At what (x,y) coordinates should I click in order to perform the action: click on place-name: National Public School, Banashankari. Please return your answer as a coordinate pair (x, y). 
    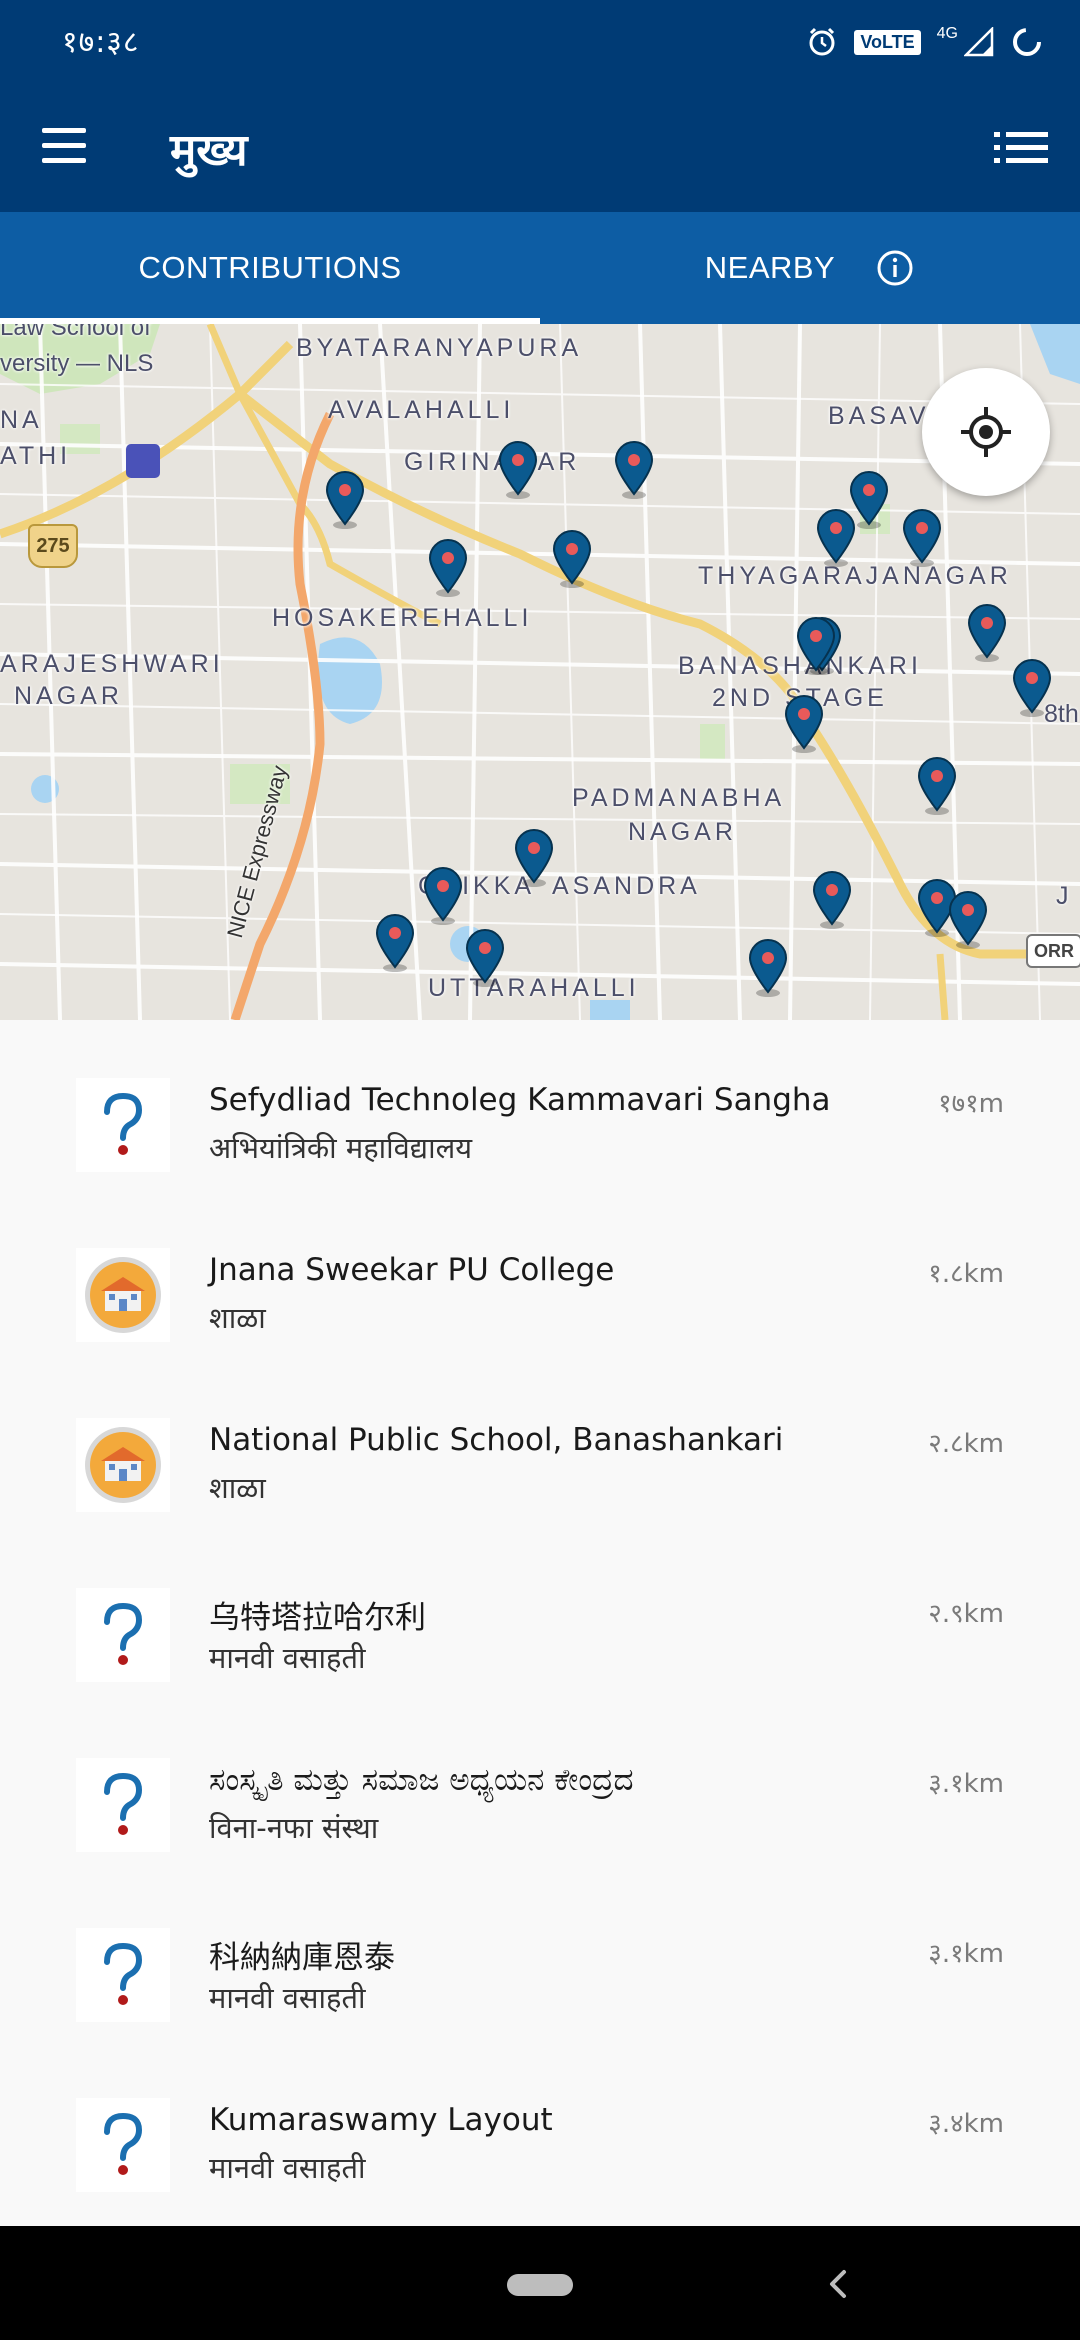
    Looking at the image, I should click on (496, 1440).